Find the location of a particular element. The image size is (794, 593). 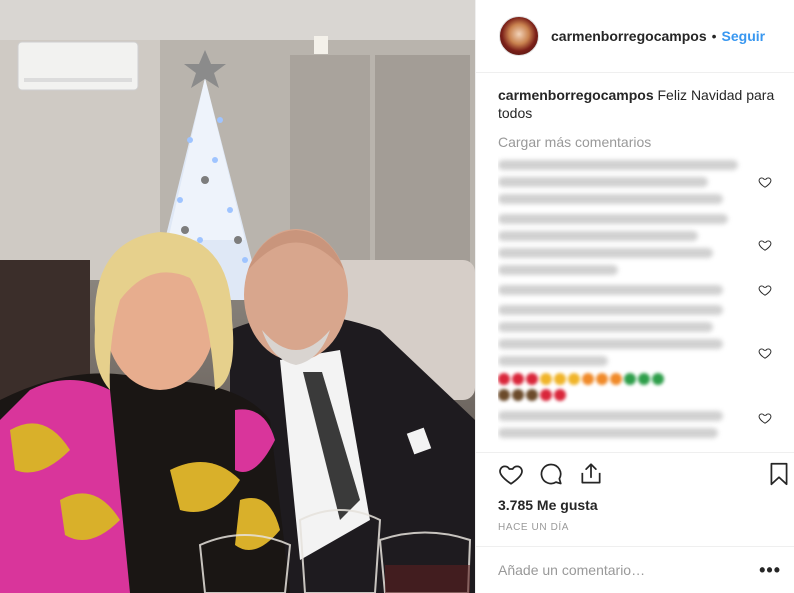

bookmark-icon is located at coordinates (779, 474).